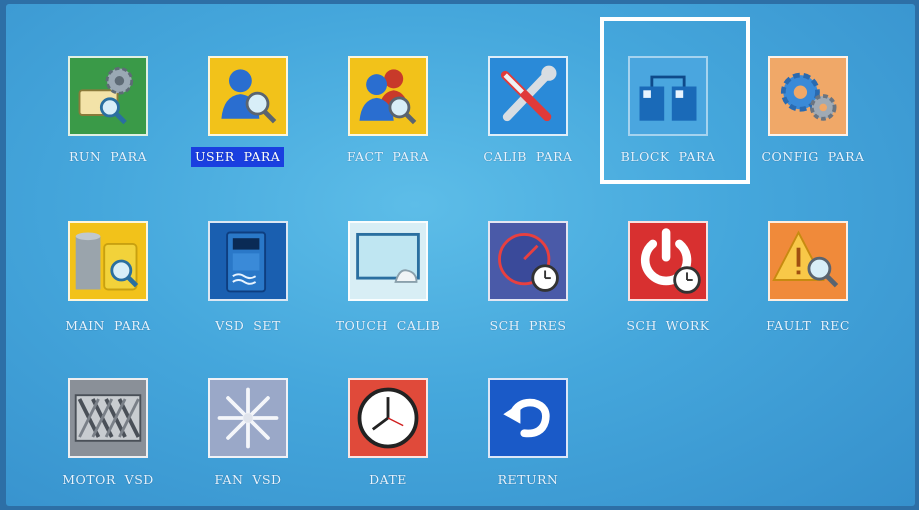  Describe the element at coordinates (388, 418) in the screenshot. I see `date-icon` at that location.